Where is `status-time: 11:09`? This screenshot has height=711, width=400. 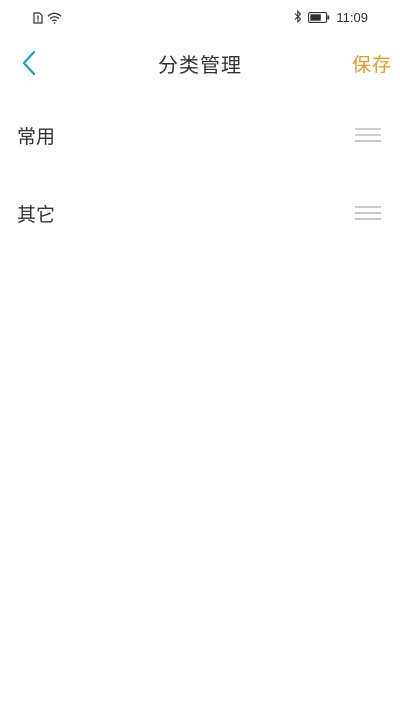
status-time: 11:09 is located at coordinates (352, 17).